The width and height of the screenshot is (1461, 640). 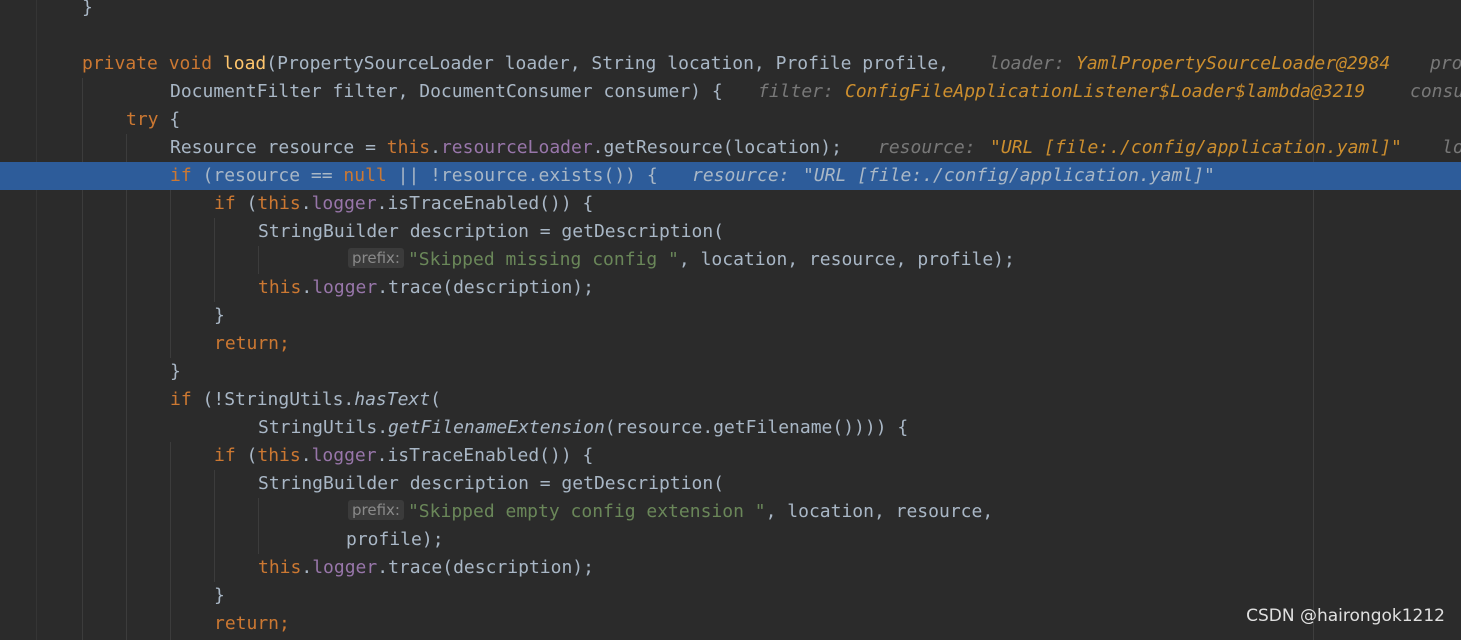 I want to click on watermark-text: CSDN @hairongok1212, so click(x=1345, y=616).